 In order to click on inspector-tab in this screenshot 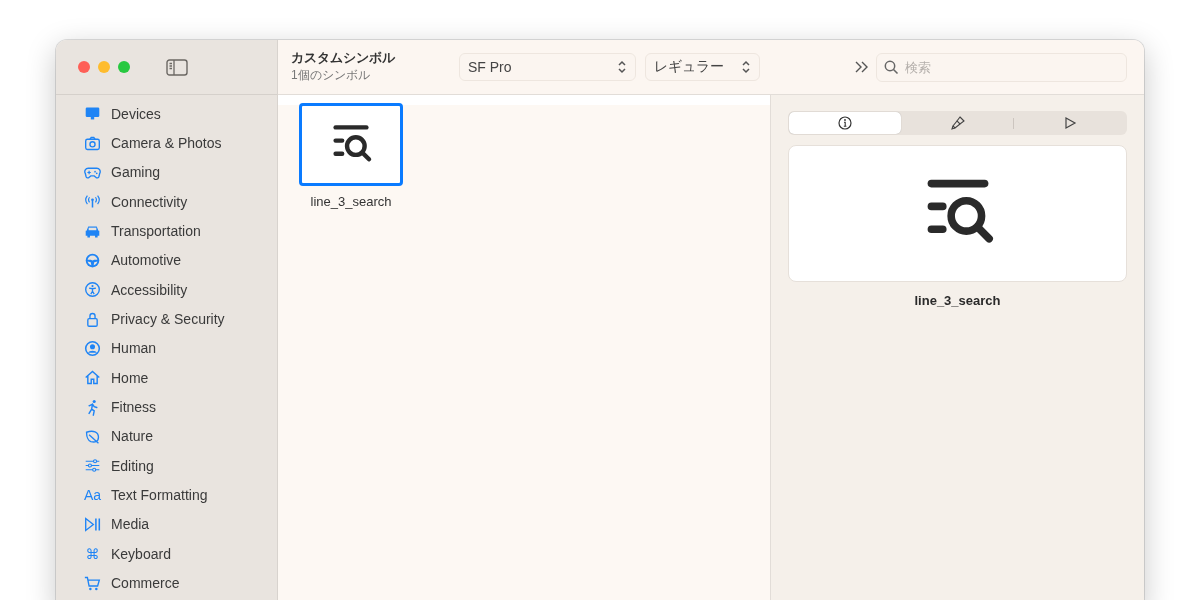, I will do `click(845, 123)`.